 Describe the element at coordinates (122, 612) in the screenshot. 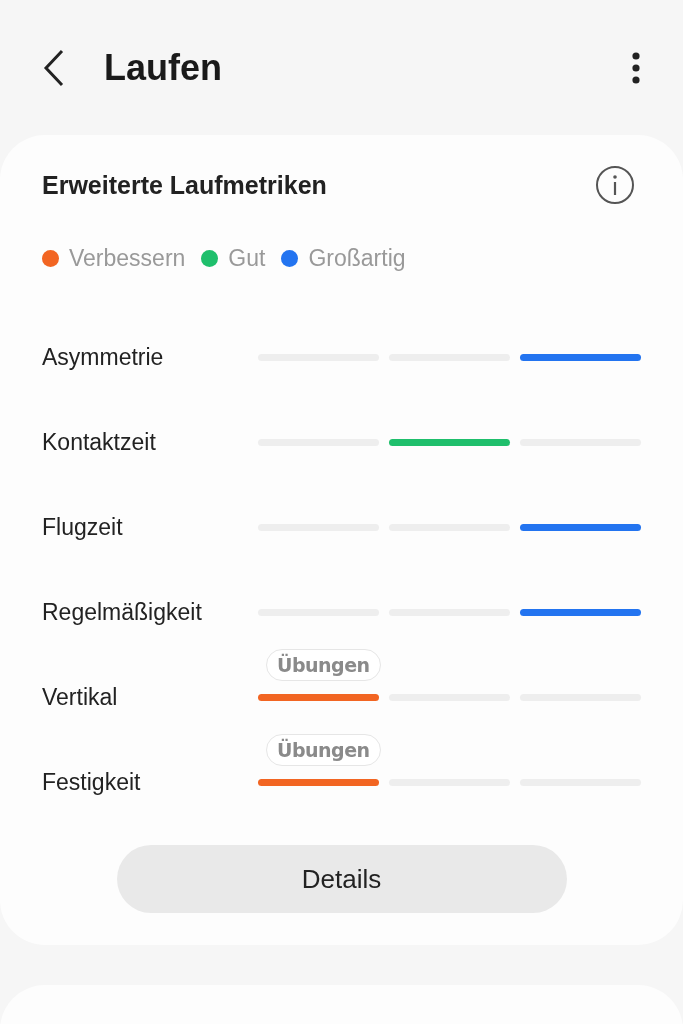

I see `metric-name: Regelmäßigkeit` at that location.